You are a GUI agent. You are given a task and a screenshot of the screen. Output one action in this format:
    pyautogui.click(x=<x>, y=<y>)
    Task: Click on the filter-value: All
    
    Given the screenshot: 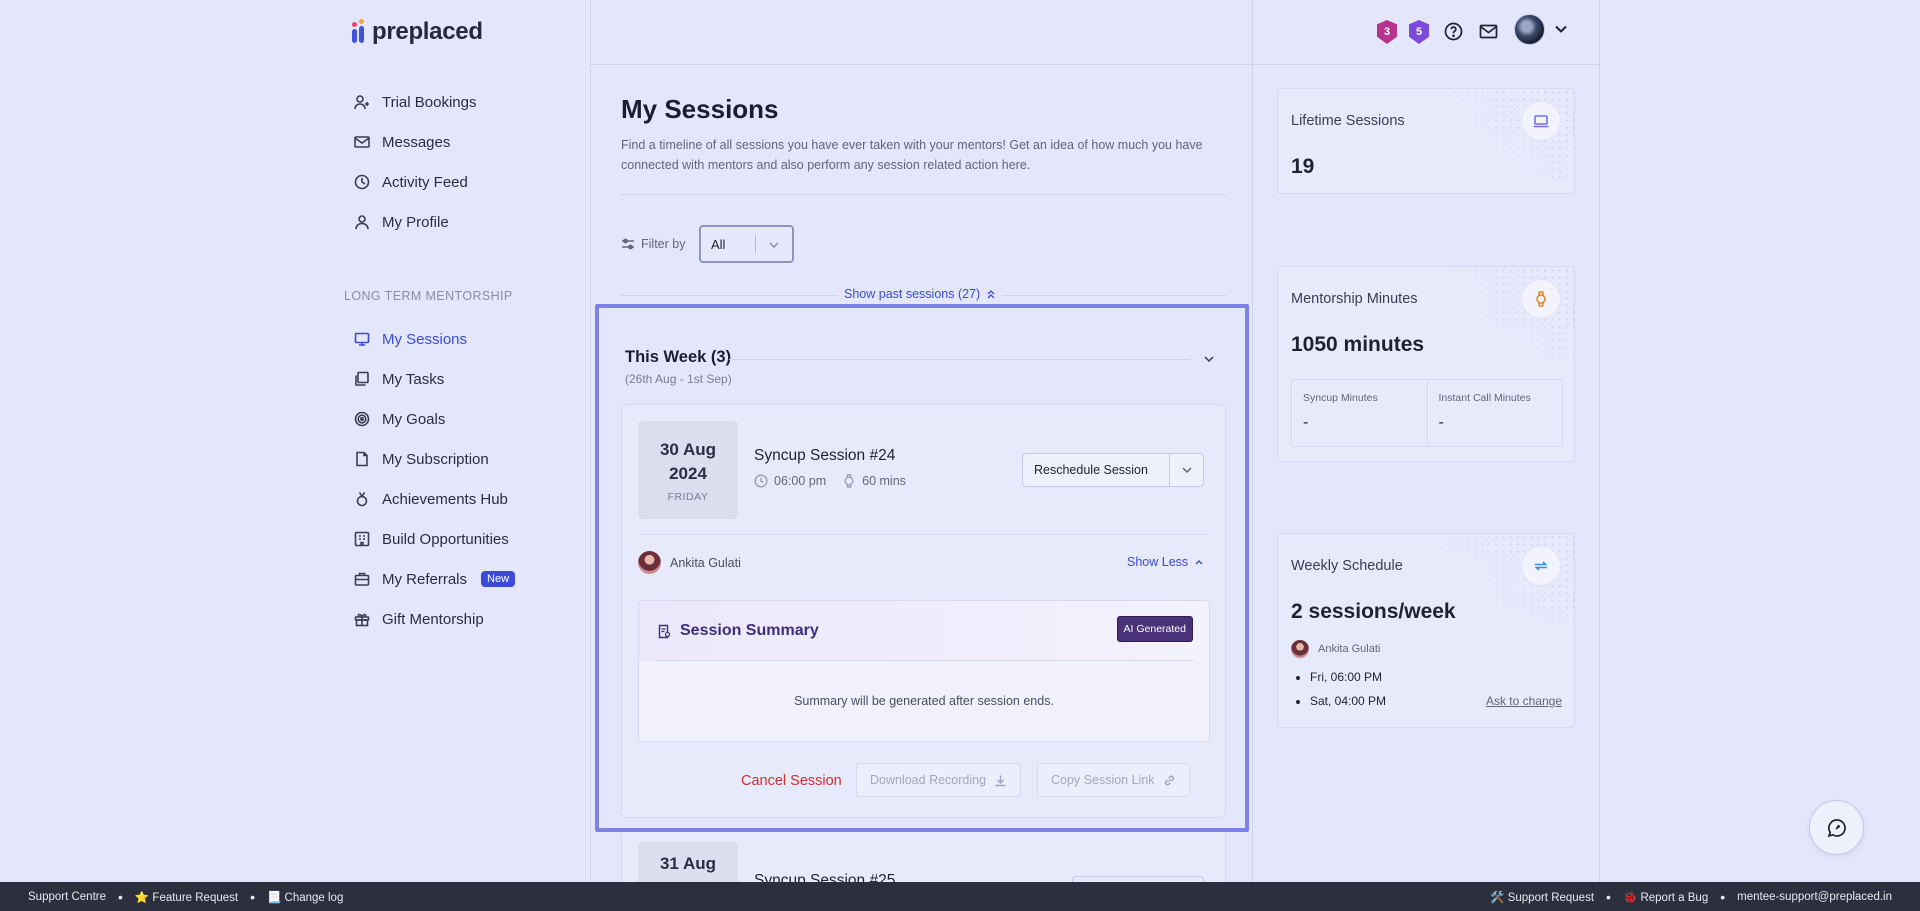 What is the action you would take?
    pyautogui.click(x=718, y=244)
    